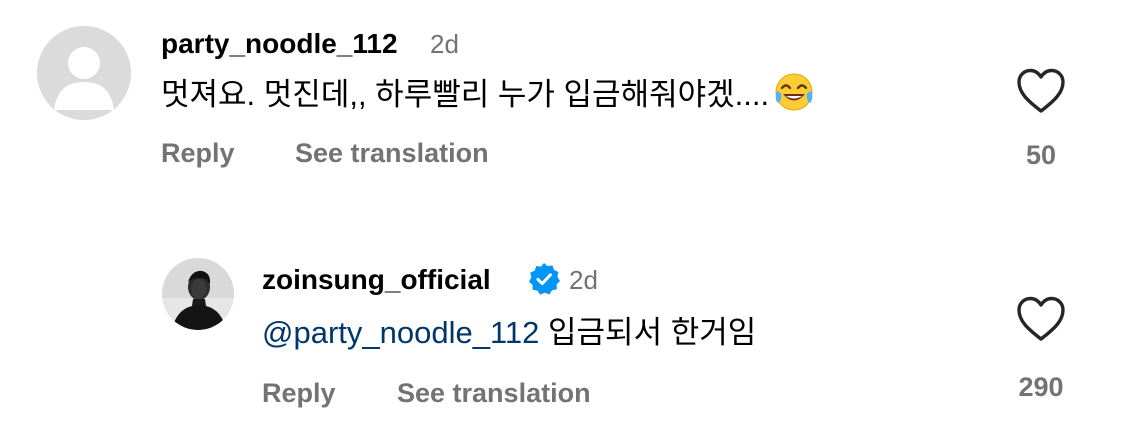 This screenshot has height=432, width=1125. I want to click on comment-username: party_noodle_112, so click(279, 44).